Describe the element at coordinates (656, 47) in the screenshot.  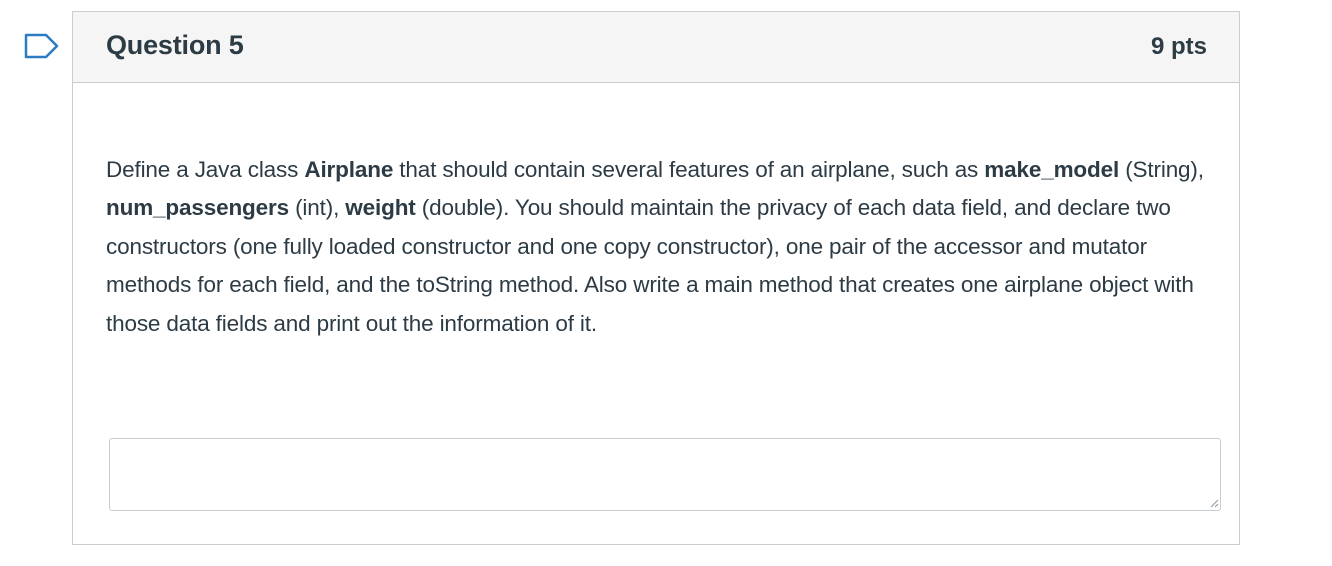
I see `question-header: Question 5 9 pts` at that location.